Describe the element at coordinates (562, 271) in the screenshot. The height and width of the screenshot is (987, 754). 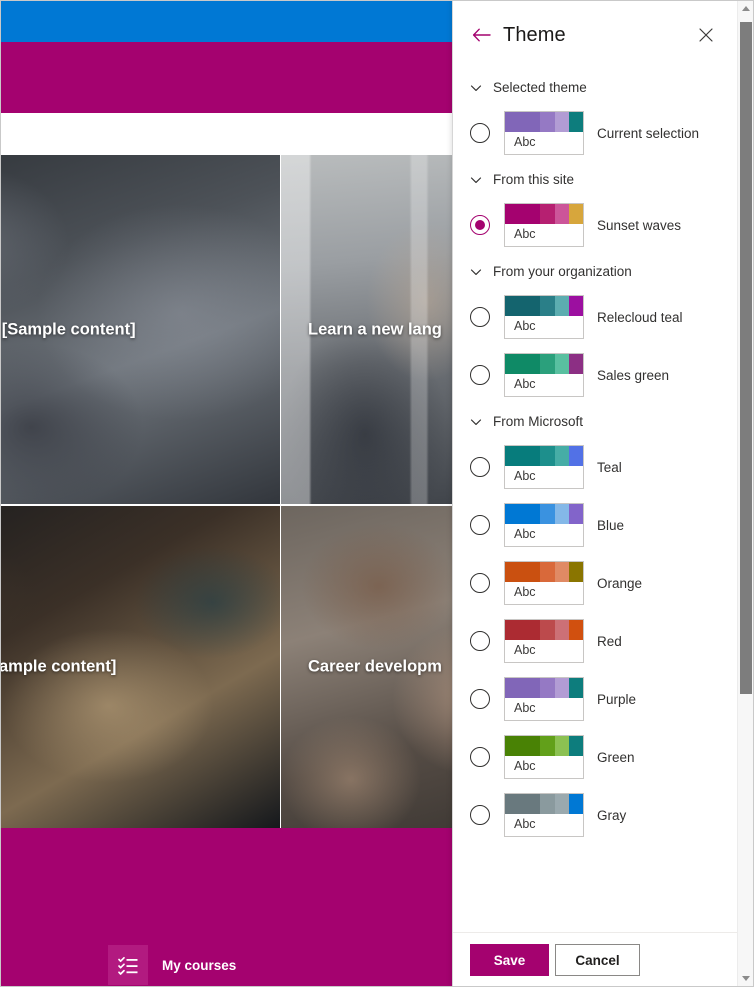
I see `theme-group-label: From your organization` at that location.